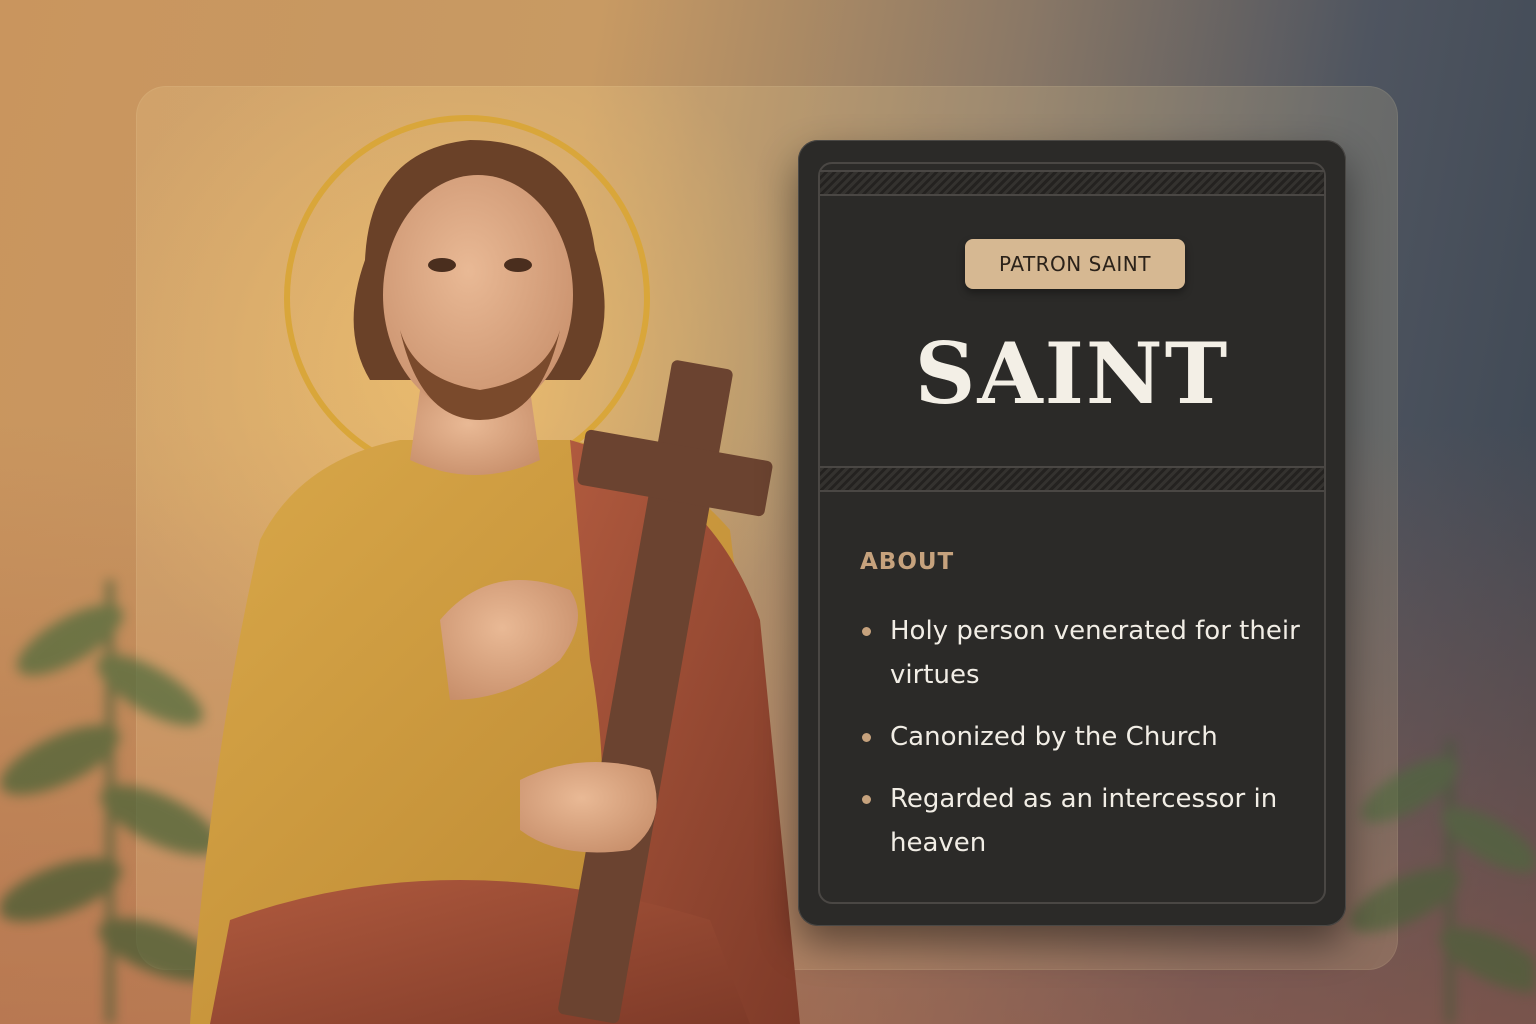  I want to click on bullet-item: Holy person venerated for their virtues, so click(1095, 653).